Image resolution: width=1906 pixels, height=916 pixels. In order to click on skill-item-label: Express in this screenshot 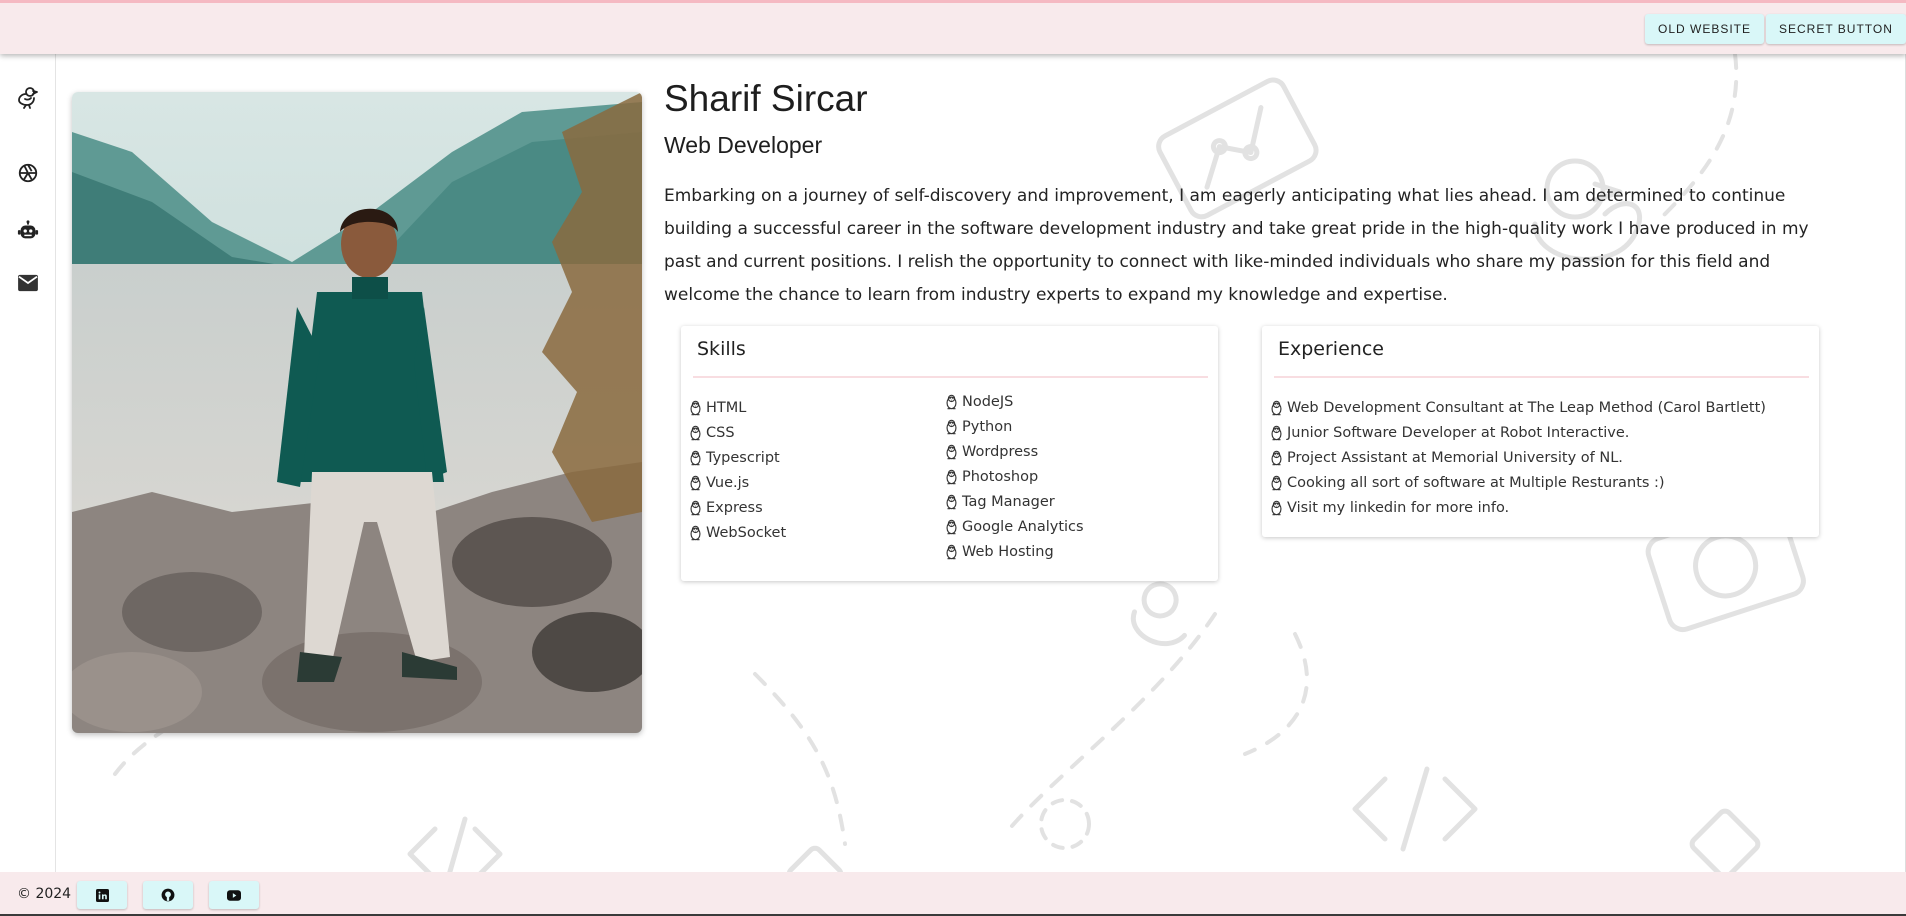, I will do `click(734, 508)`.